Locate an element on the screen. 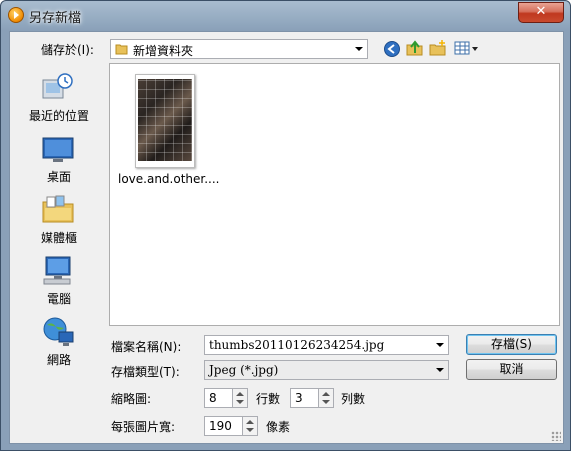 The image size is (571, 451). filetype-value: Jpeg (*.jpg) is located at coordinates (244, 370).